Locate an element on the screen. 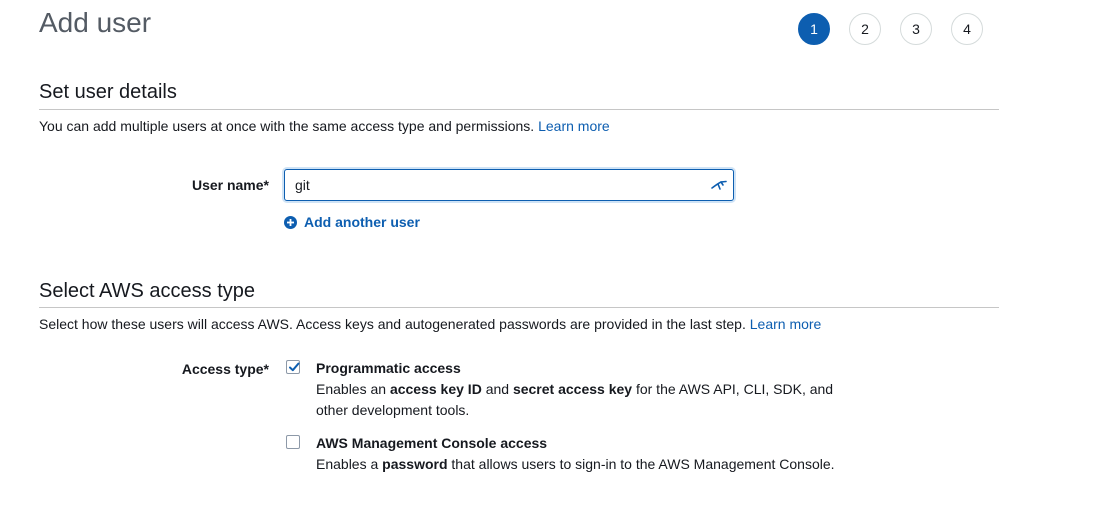  password-manager-icon is located at coordinates (719, 185).